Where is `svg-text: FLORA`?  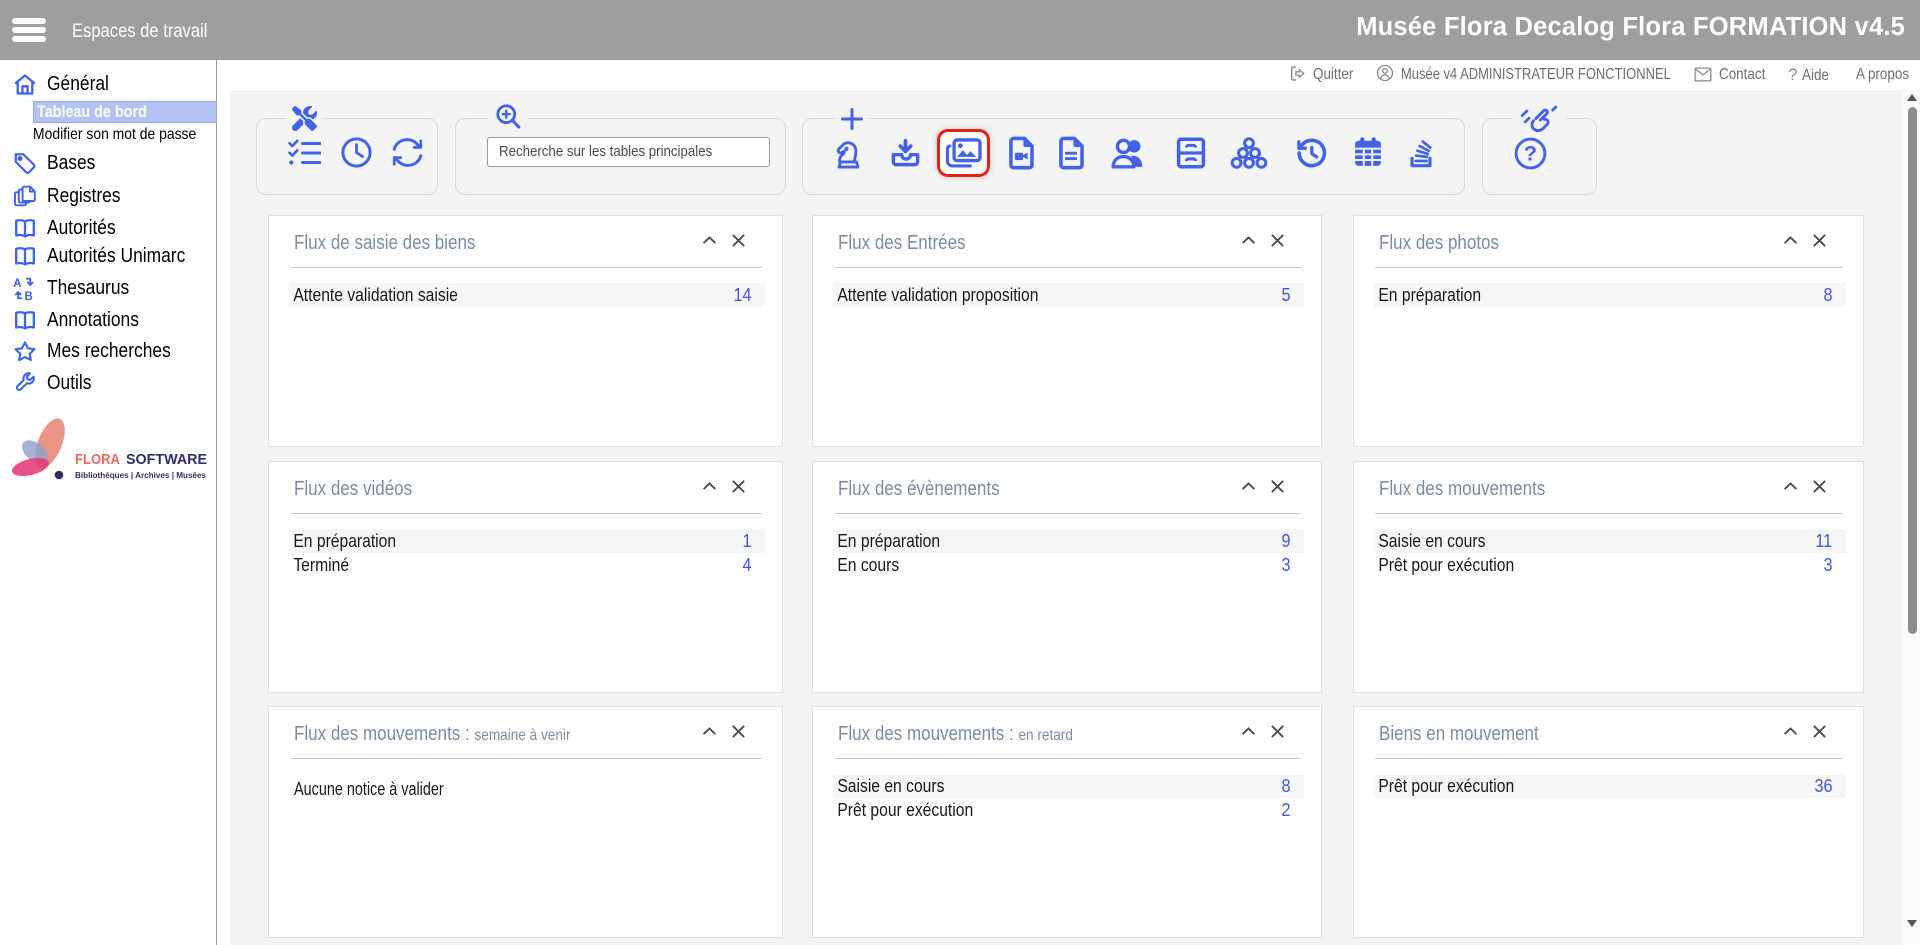 svg-text: FLORA is located at coordinates (97, 459).